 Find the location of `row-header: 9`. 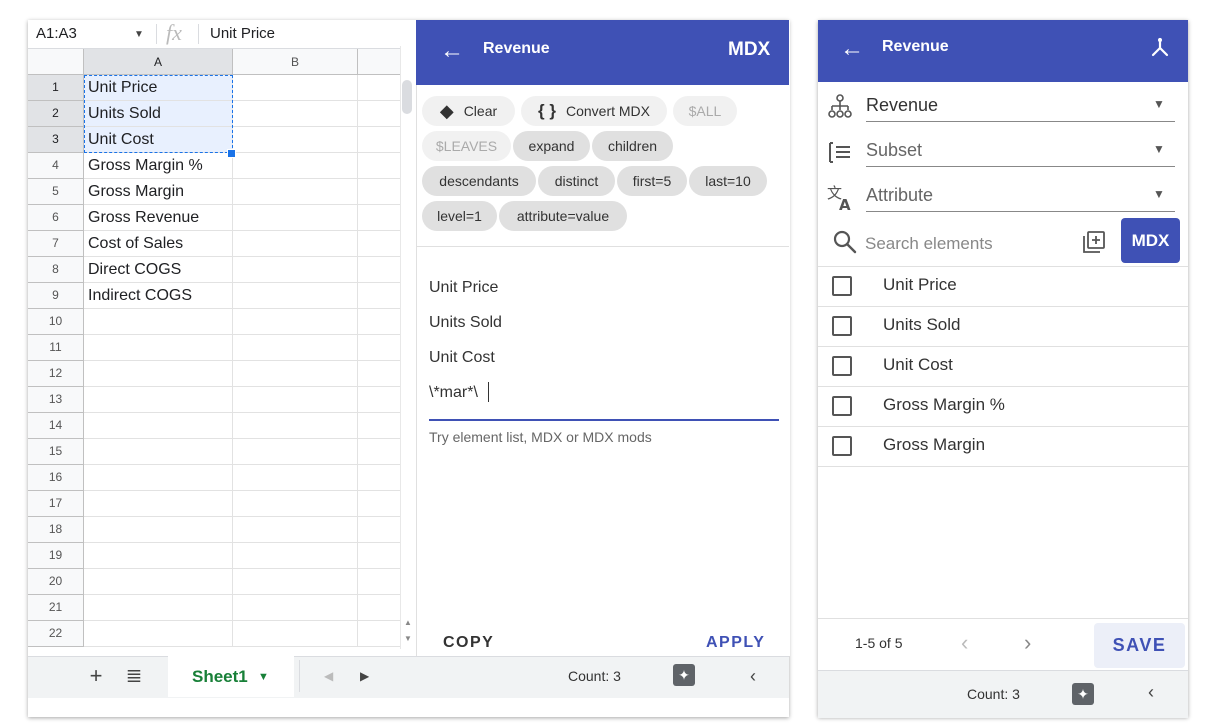

row-header: 9 is located at coordinates (56, 296).